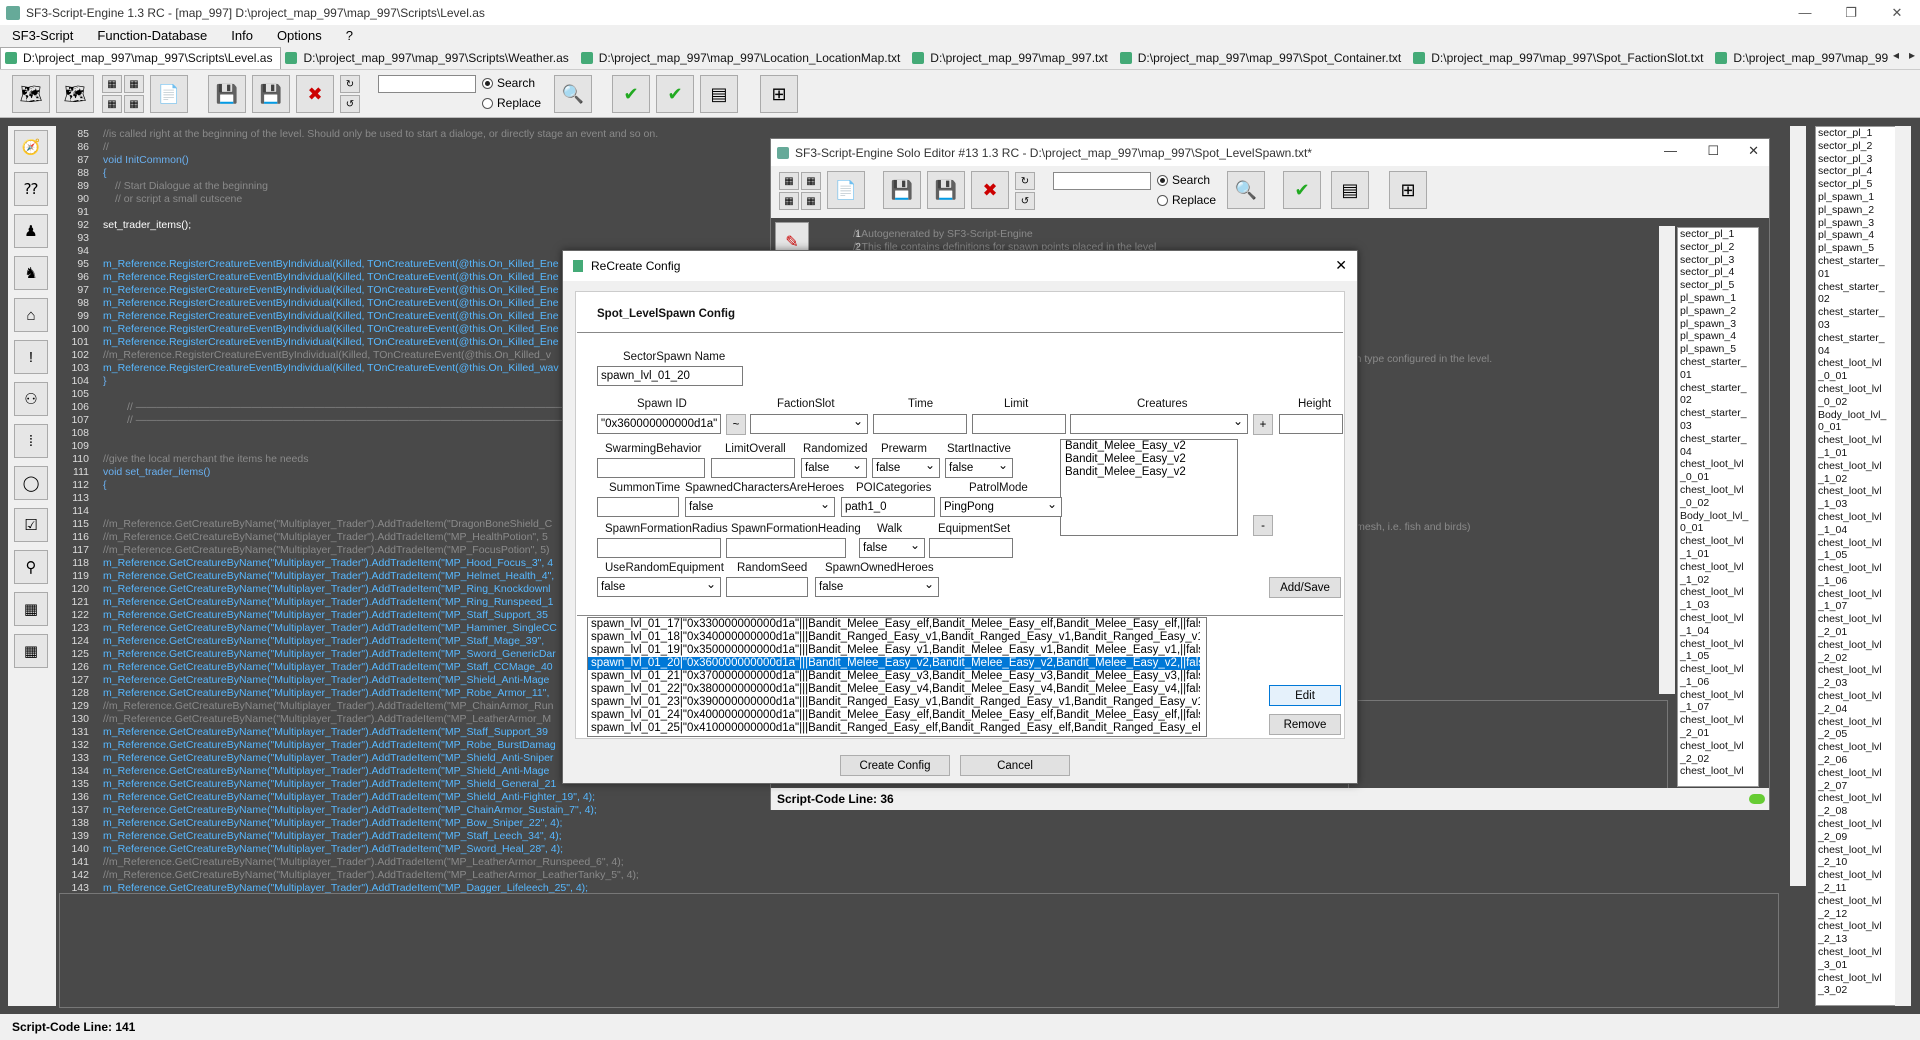  I want to click on refresh-icon: ↻, so click(350, 84).